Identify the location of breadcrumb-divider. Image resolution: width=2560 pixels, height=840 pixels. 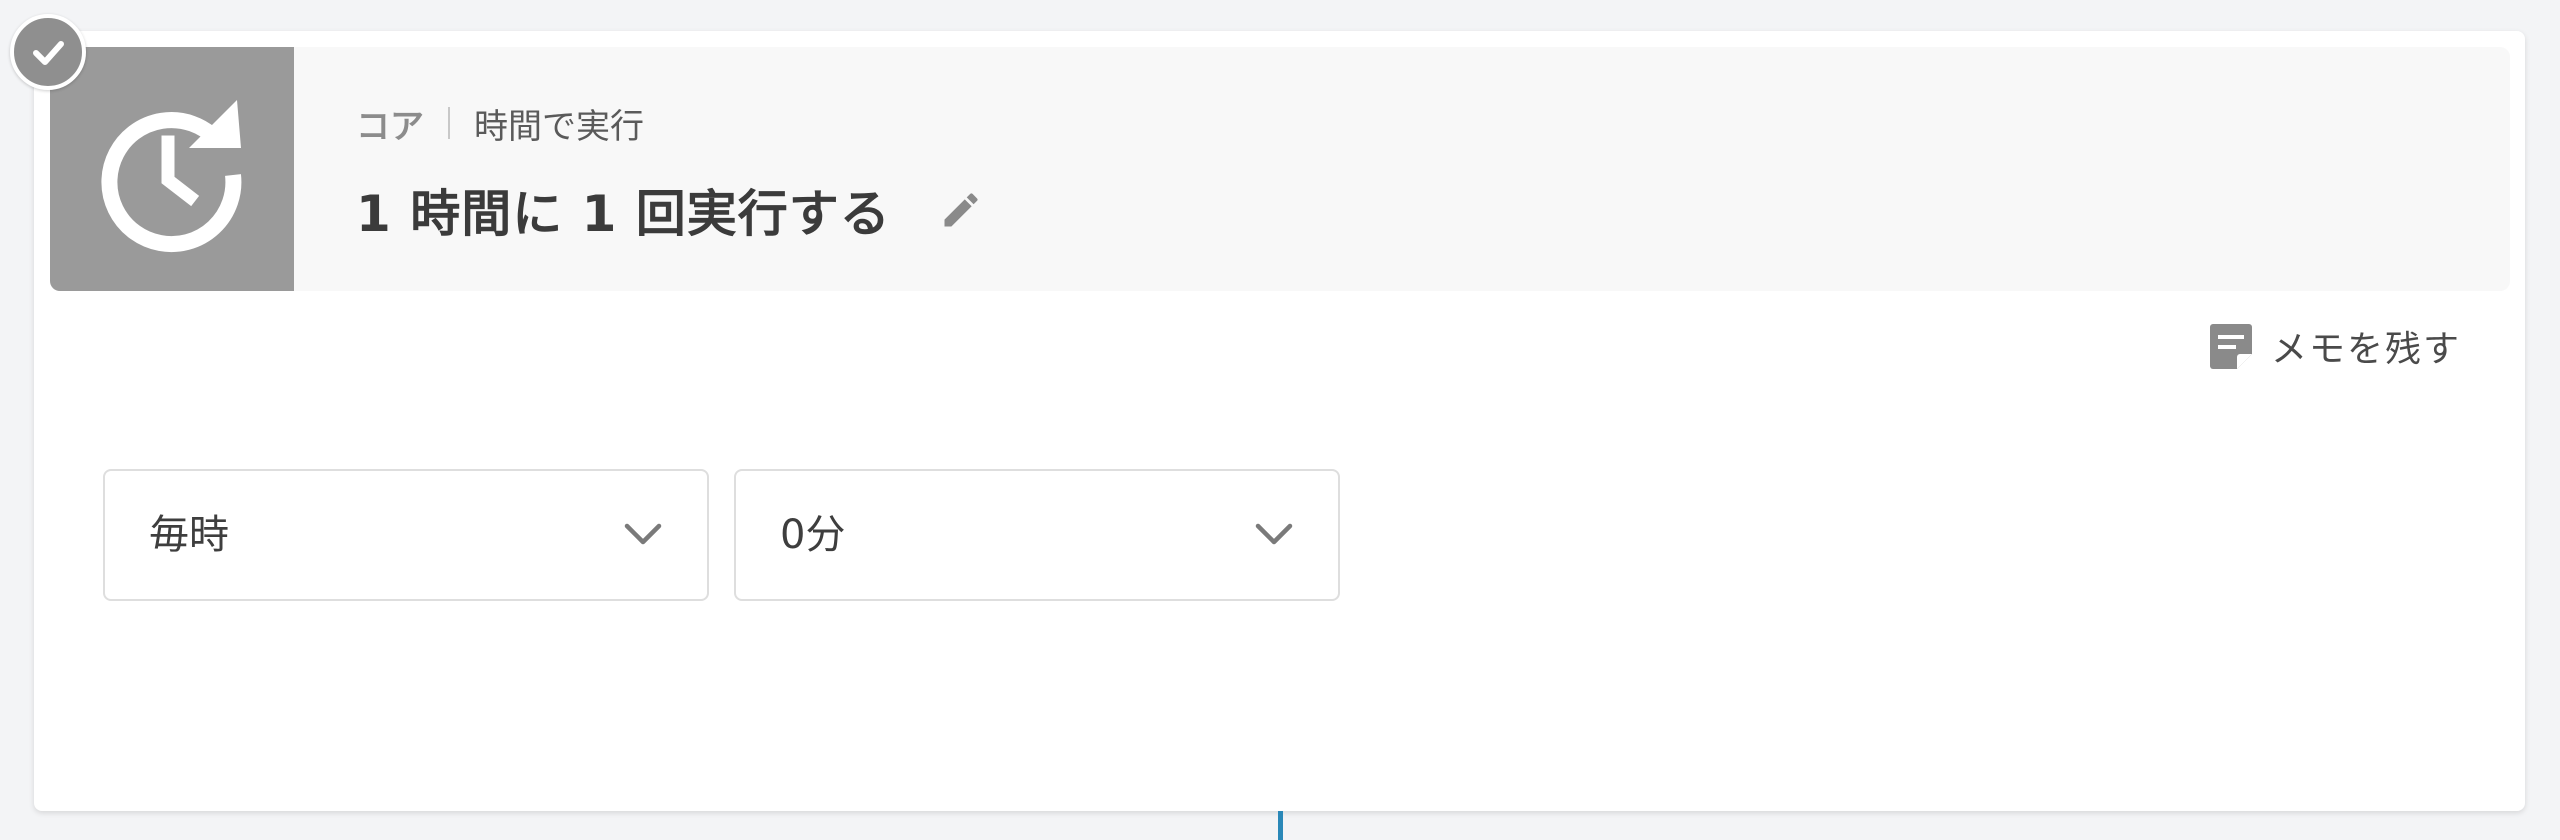
(449, 123).